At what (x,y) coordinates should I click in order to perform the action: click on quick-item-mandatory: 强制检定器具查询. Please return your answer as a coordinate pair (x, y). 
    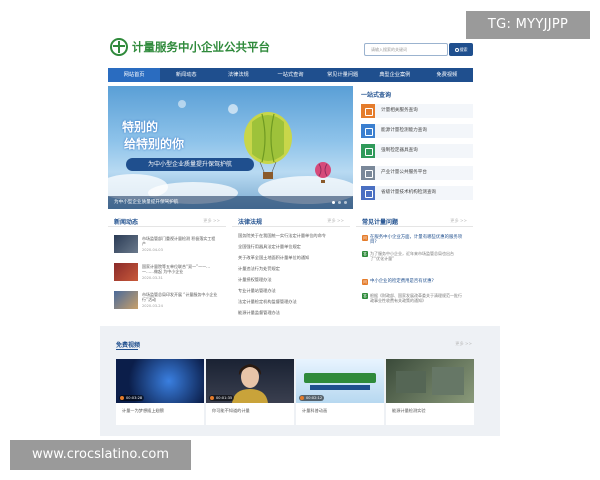
    Looking at the image, I should click on (417, 151).